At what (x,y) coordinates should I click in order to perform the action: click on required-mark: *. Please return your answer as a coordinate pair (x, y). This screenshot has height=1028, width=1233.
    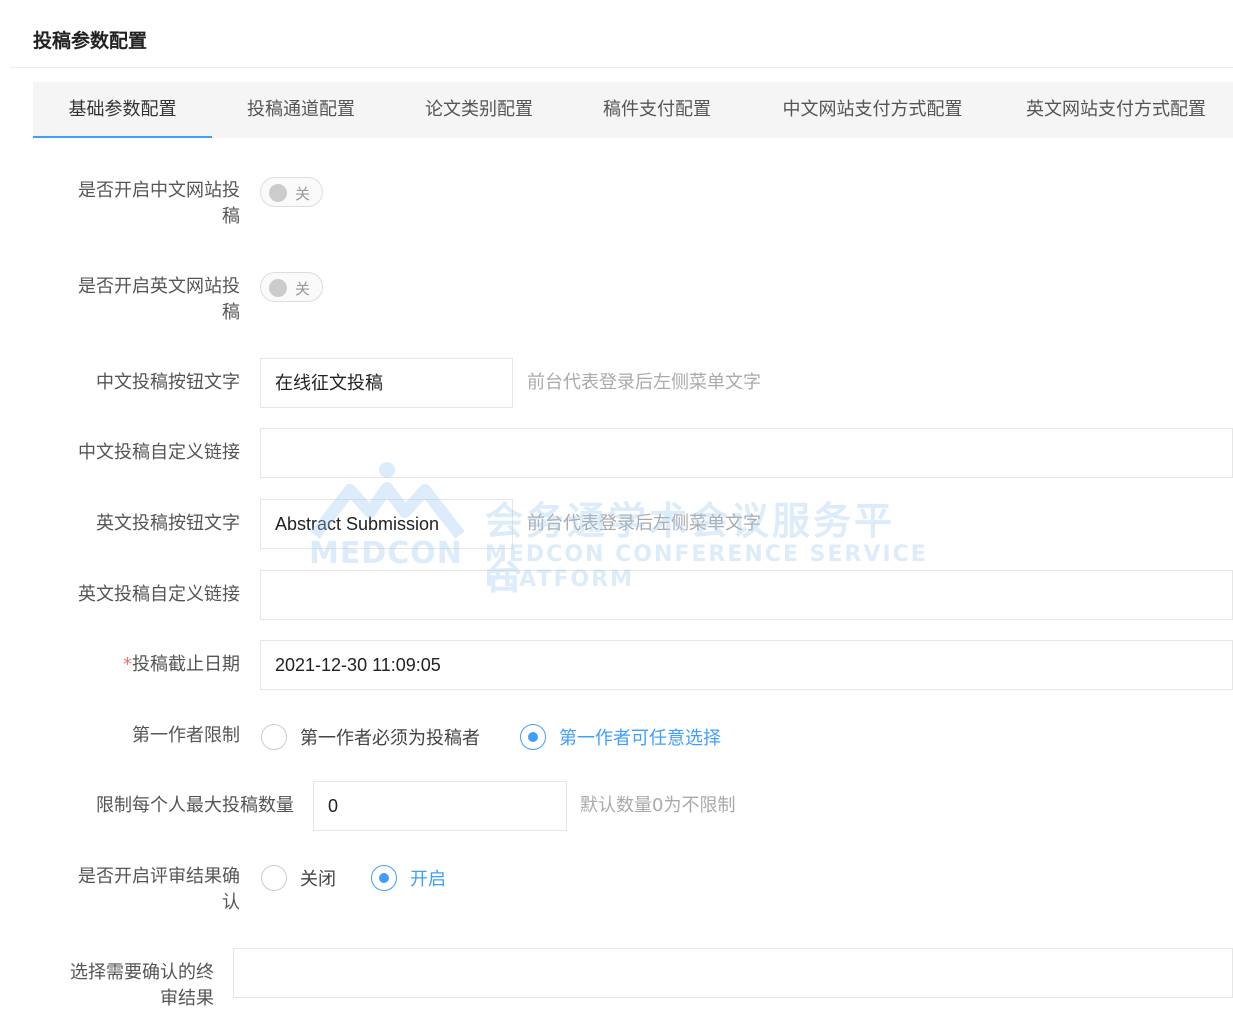
    Looking at the image, I should click on (127, 664).